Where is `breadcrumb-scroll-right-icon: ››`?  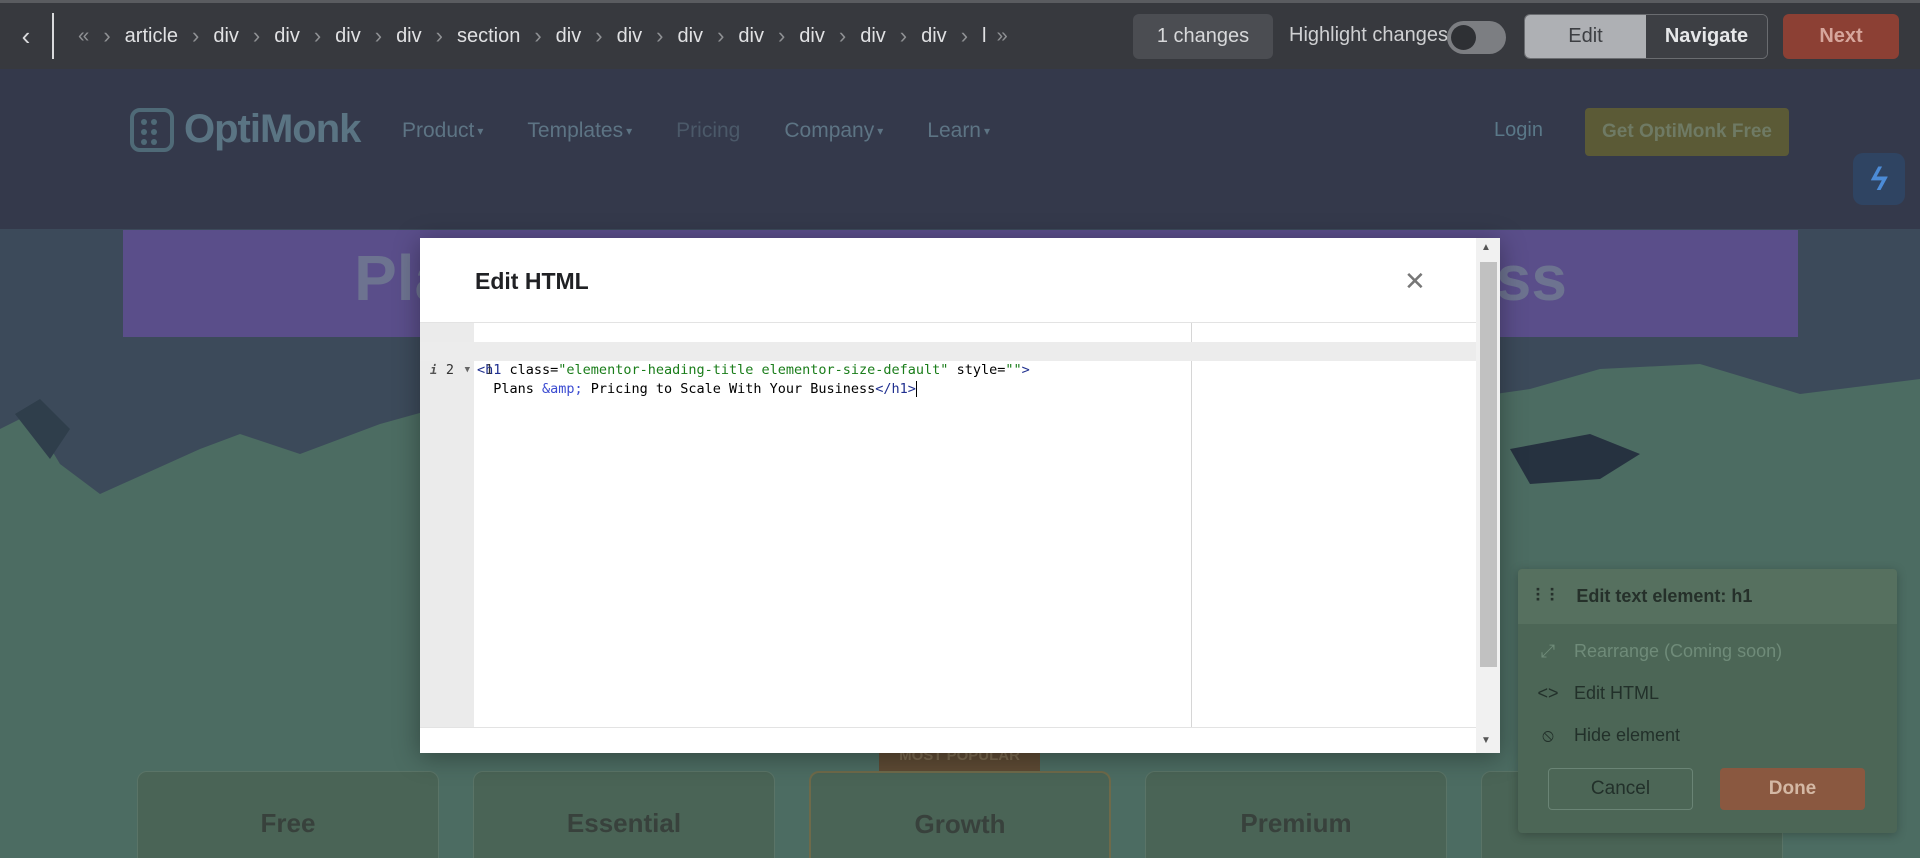
breadcrumb-scroll-right-icon: ›› is located at coordinates (1001, 36).